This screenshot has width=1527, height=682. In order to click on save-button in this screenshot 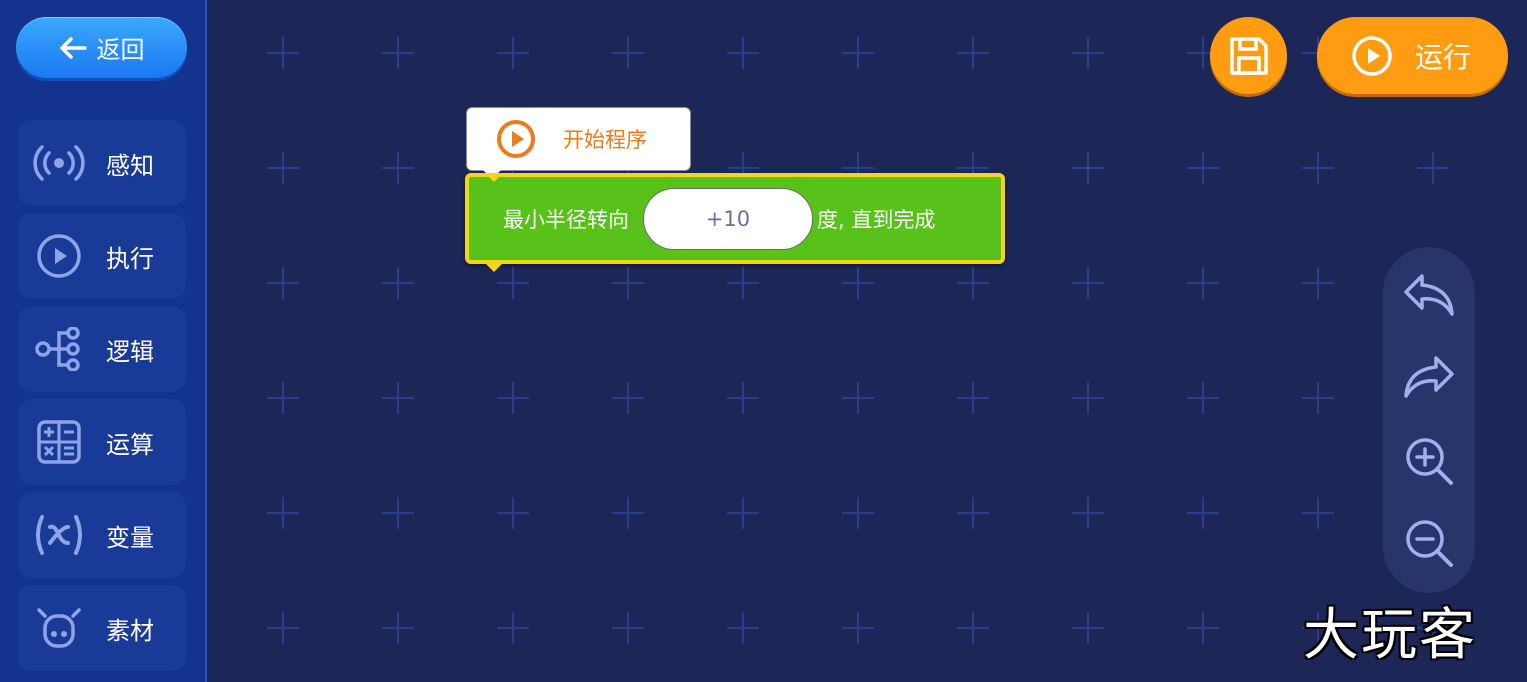, I will do `click(1248, 55)`.